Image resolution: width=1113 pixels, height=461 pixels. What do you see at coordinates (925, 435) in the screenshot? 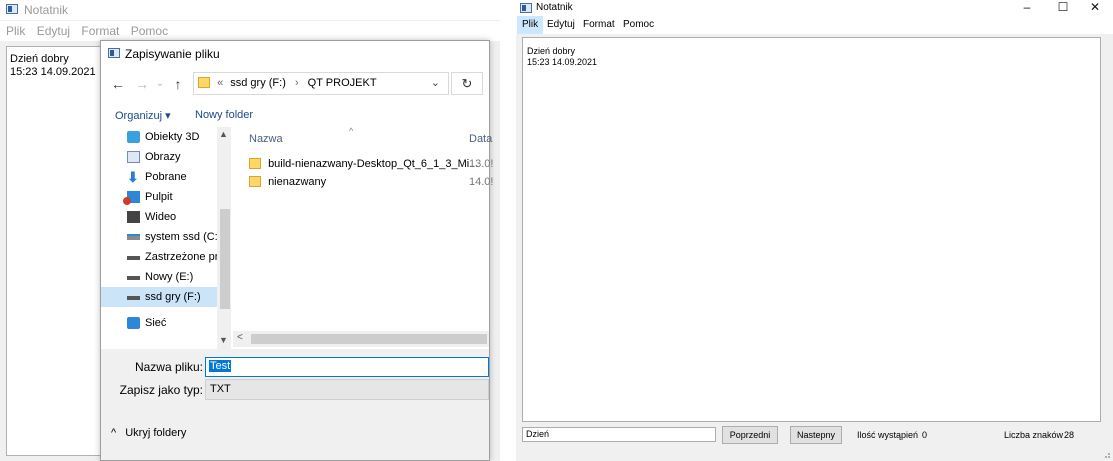
I see `occurrences-value: 0` at bounding box center [925, 435].